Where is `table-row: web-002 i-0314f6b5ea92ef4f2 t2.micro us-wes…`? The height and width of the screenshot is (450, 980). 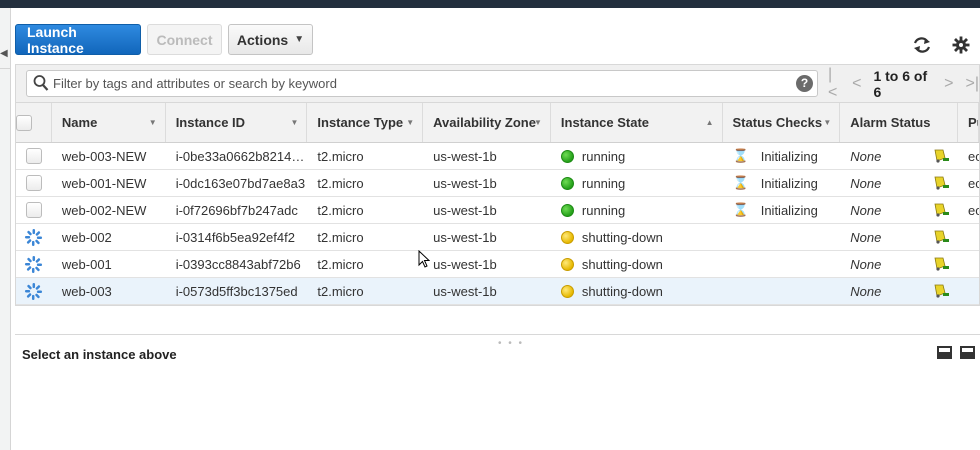
table-row: web-002 i-0314f6b5ea92ef4f2 t2.micro us-wes… is located at coordinates (497, 237).